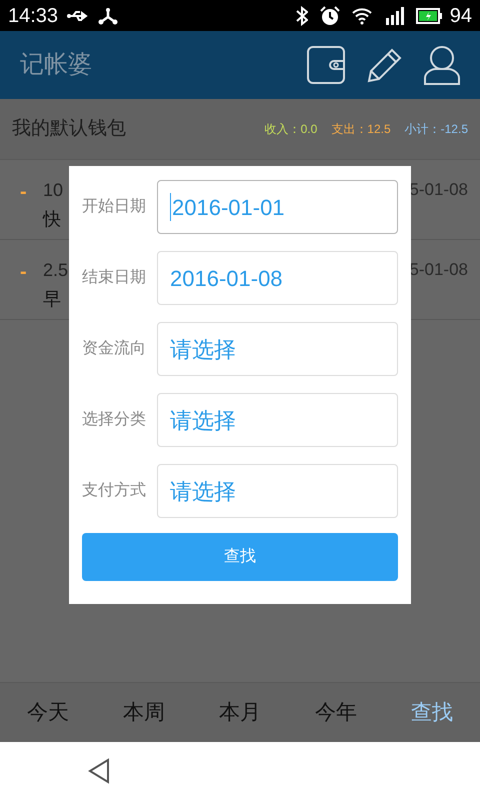  Describe the element at coordinates (108, 15) in the screenshot. I see `share-icon` at that location.